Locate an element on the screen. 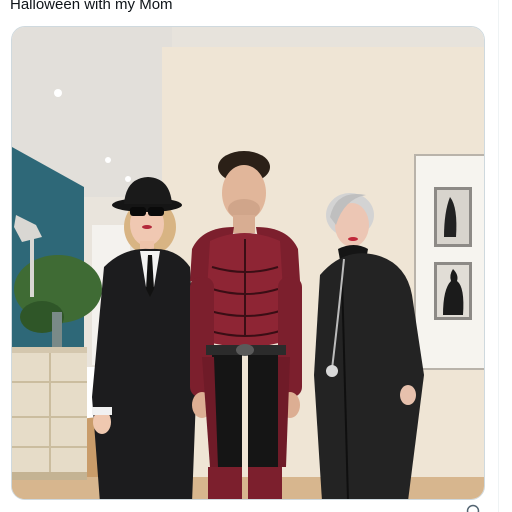 This screenshot has width=512, height=512. circle-icon is located at coordinates (473, 508).